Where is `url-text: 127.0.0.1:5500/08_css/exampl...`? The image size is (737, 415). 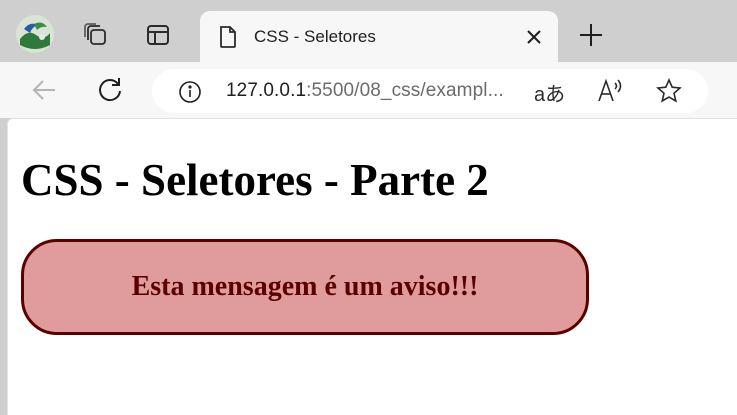
url-text: 127.0.0.1:5500/08_css/exampl... is located at coordinates (365, 91).